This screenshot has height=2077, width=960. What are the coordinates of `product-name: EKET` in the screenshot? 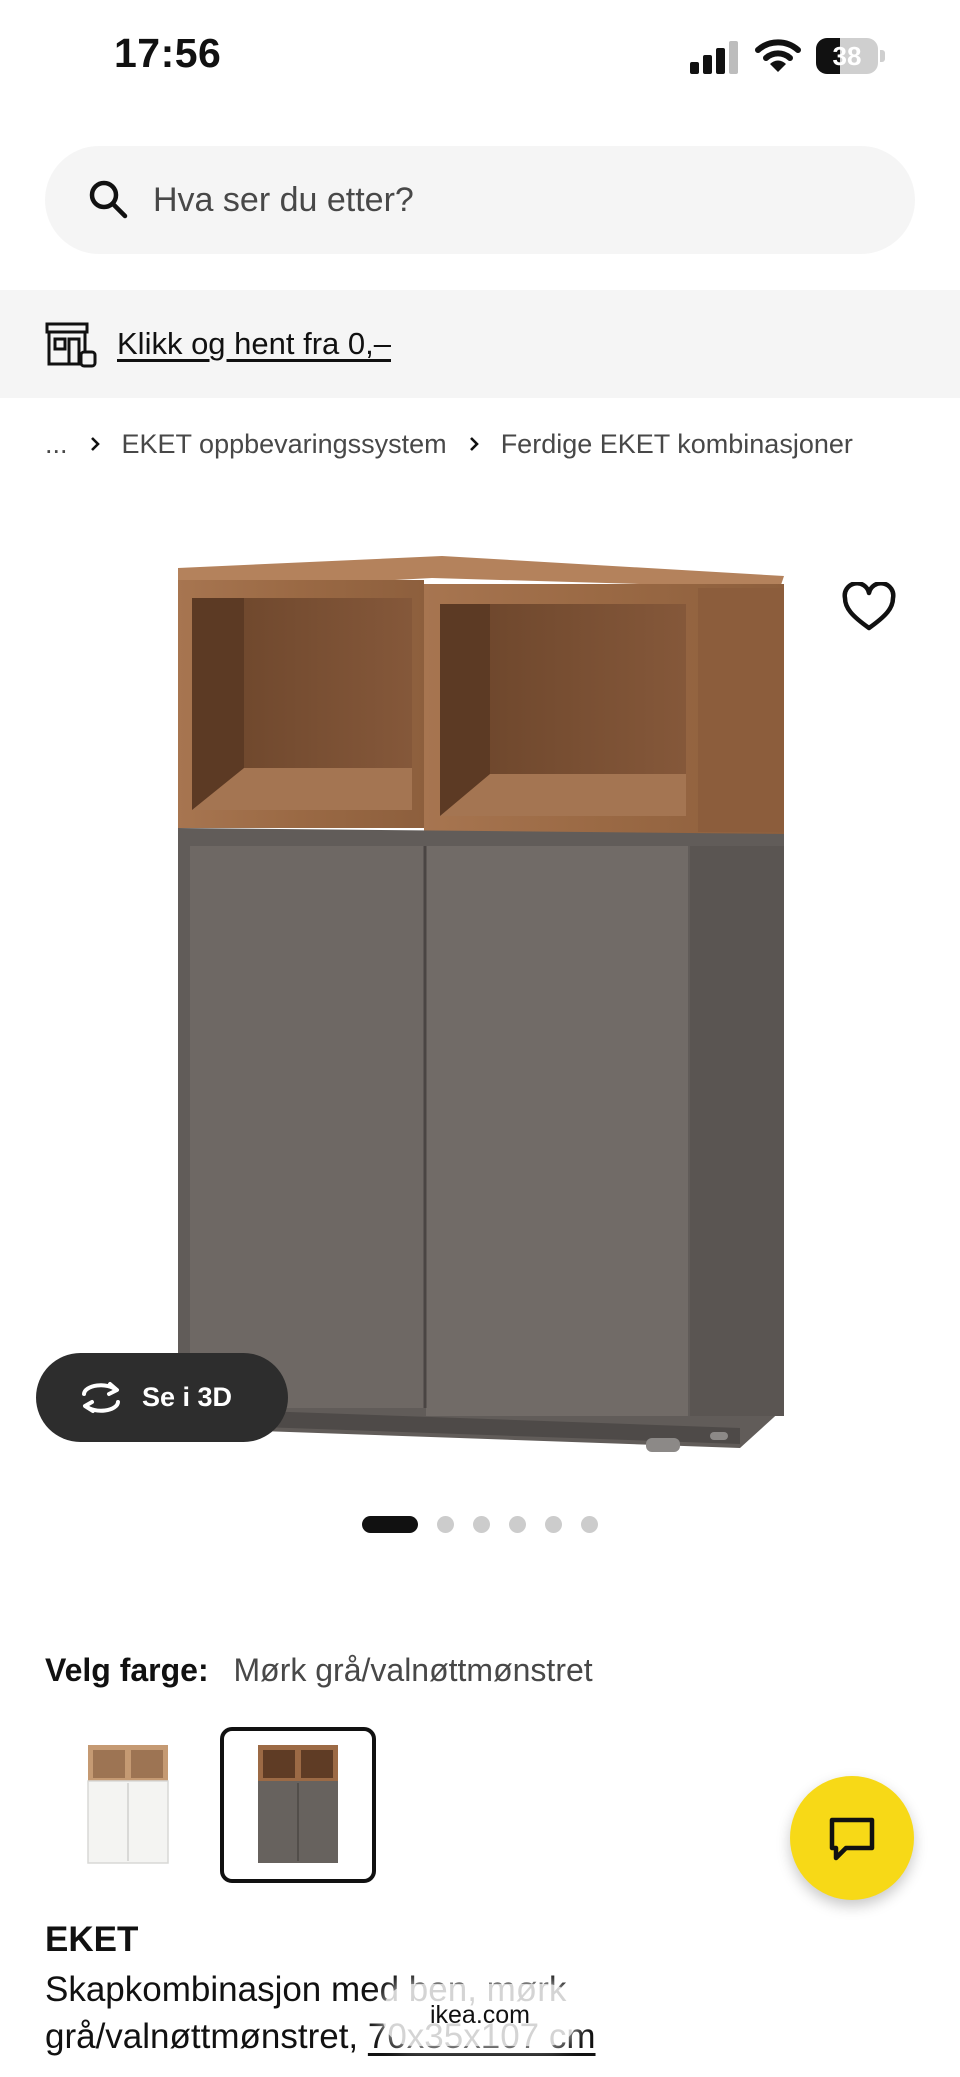 It's located at (92, 1939).